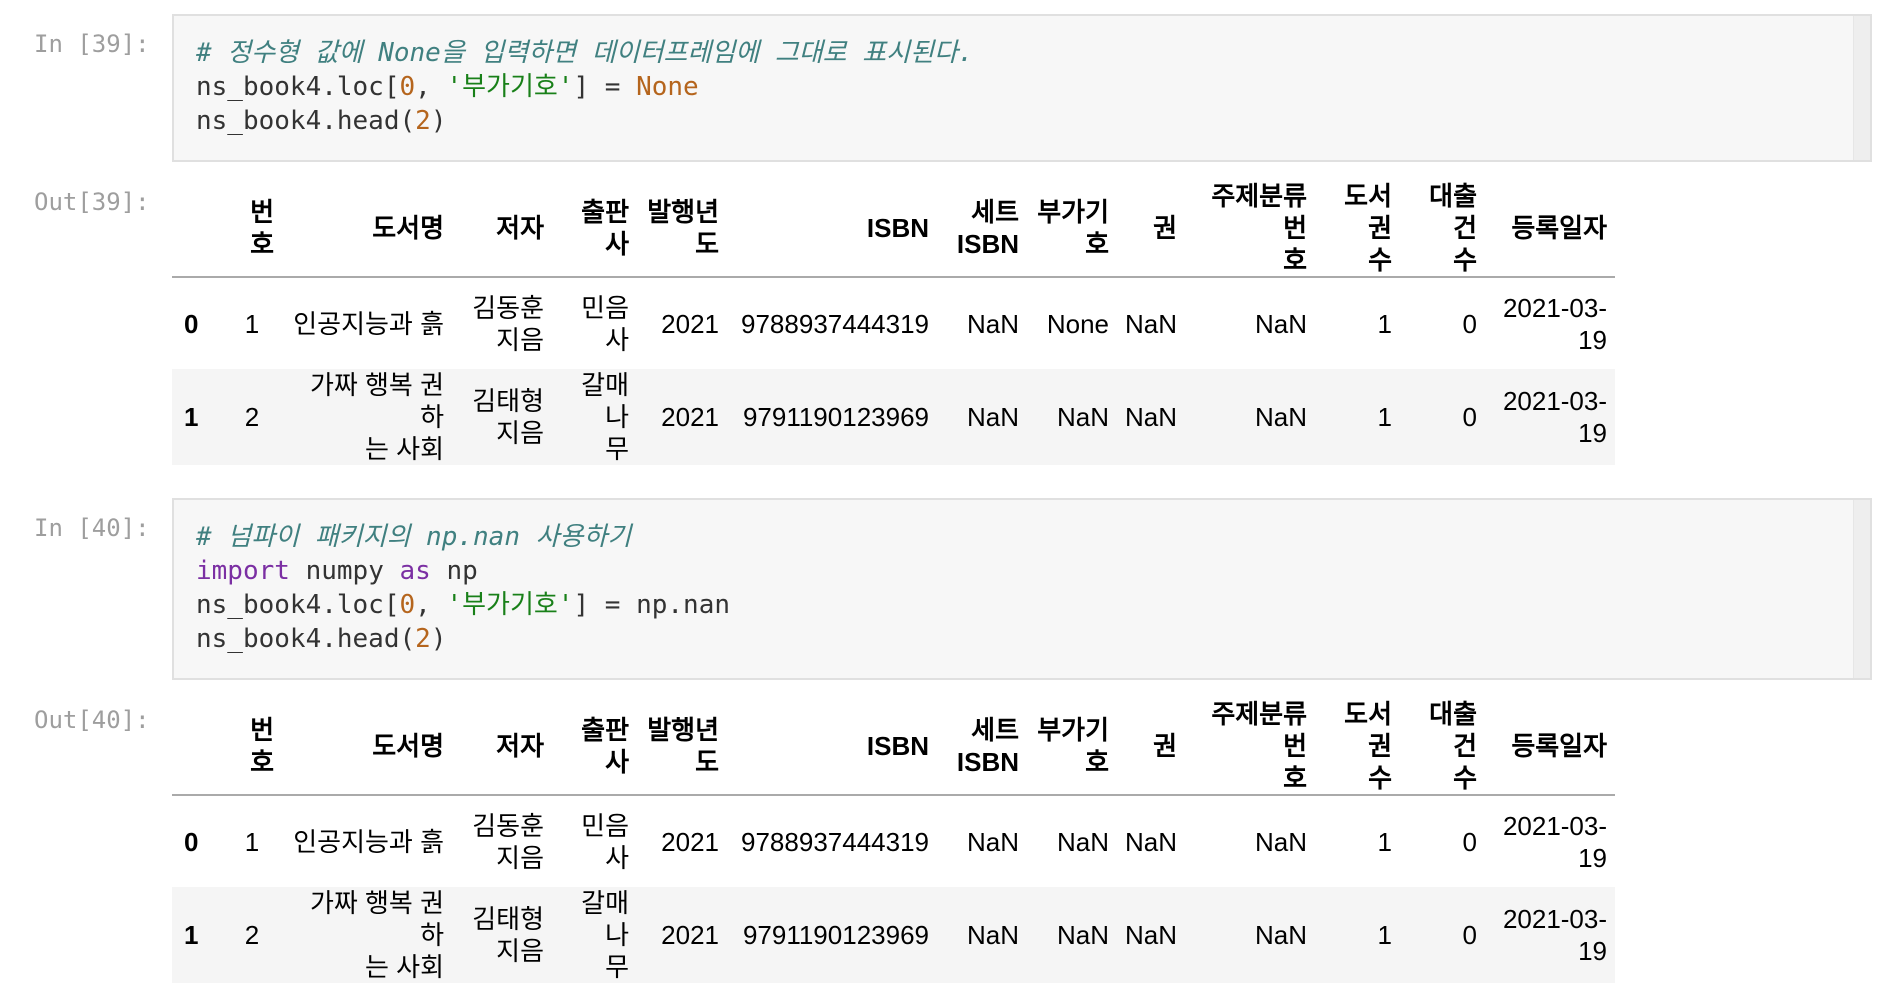 The image size is (1890, 983). Describe the element at coordinates (376, 401) in the screenshot. I see `cell-text: 가짜 행복 권하` at that location.